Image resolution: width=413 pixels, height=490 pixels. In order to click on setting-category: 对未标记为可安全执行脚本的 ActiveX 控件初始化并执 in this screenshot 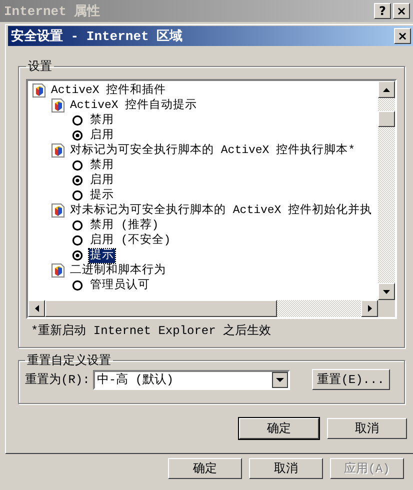, I will do `click(221, 211)`.